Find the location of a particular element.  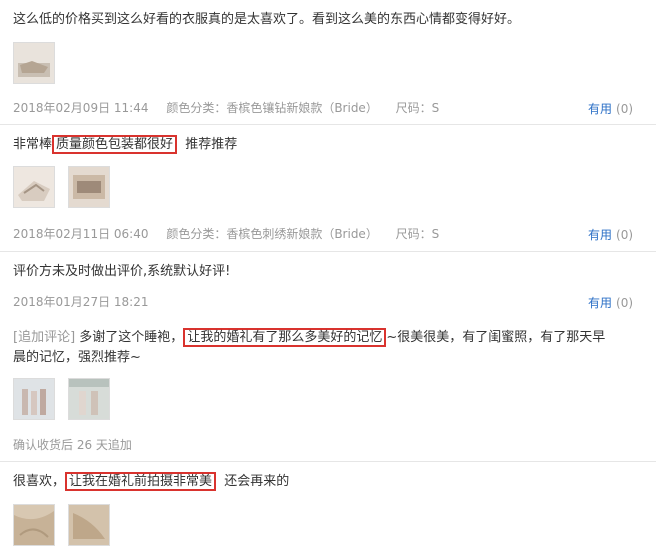

review-text: 这么低的价格买到这么好看的衣服真的是太喜欢了。看到这么美的东西心情都变得好好。 is located at coordinates (267, 19).